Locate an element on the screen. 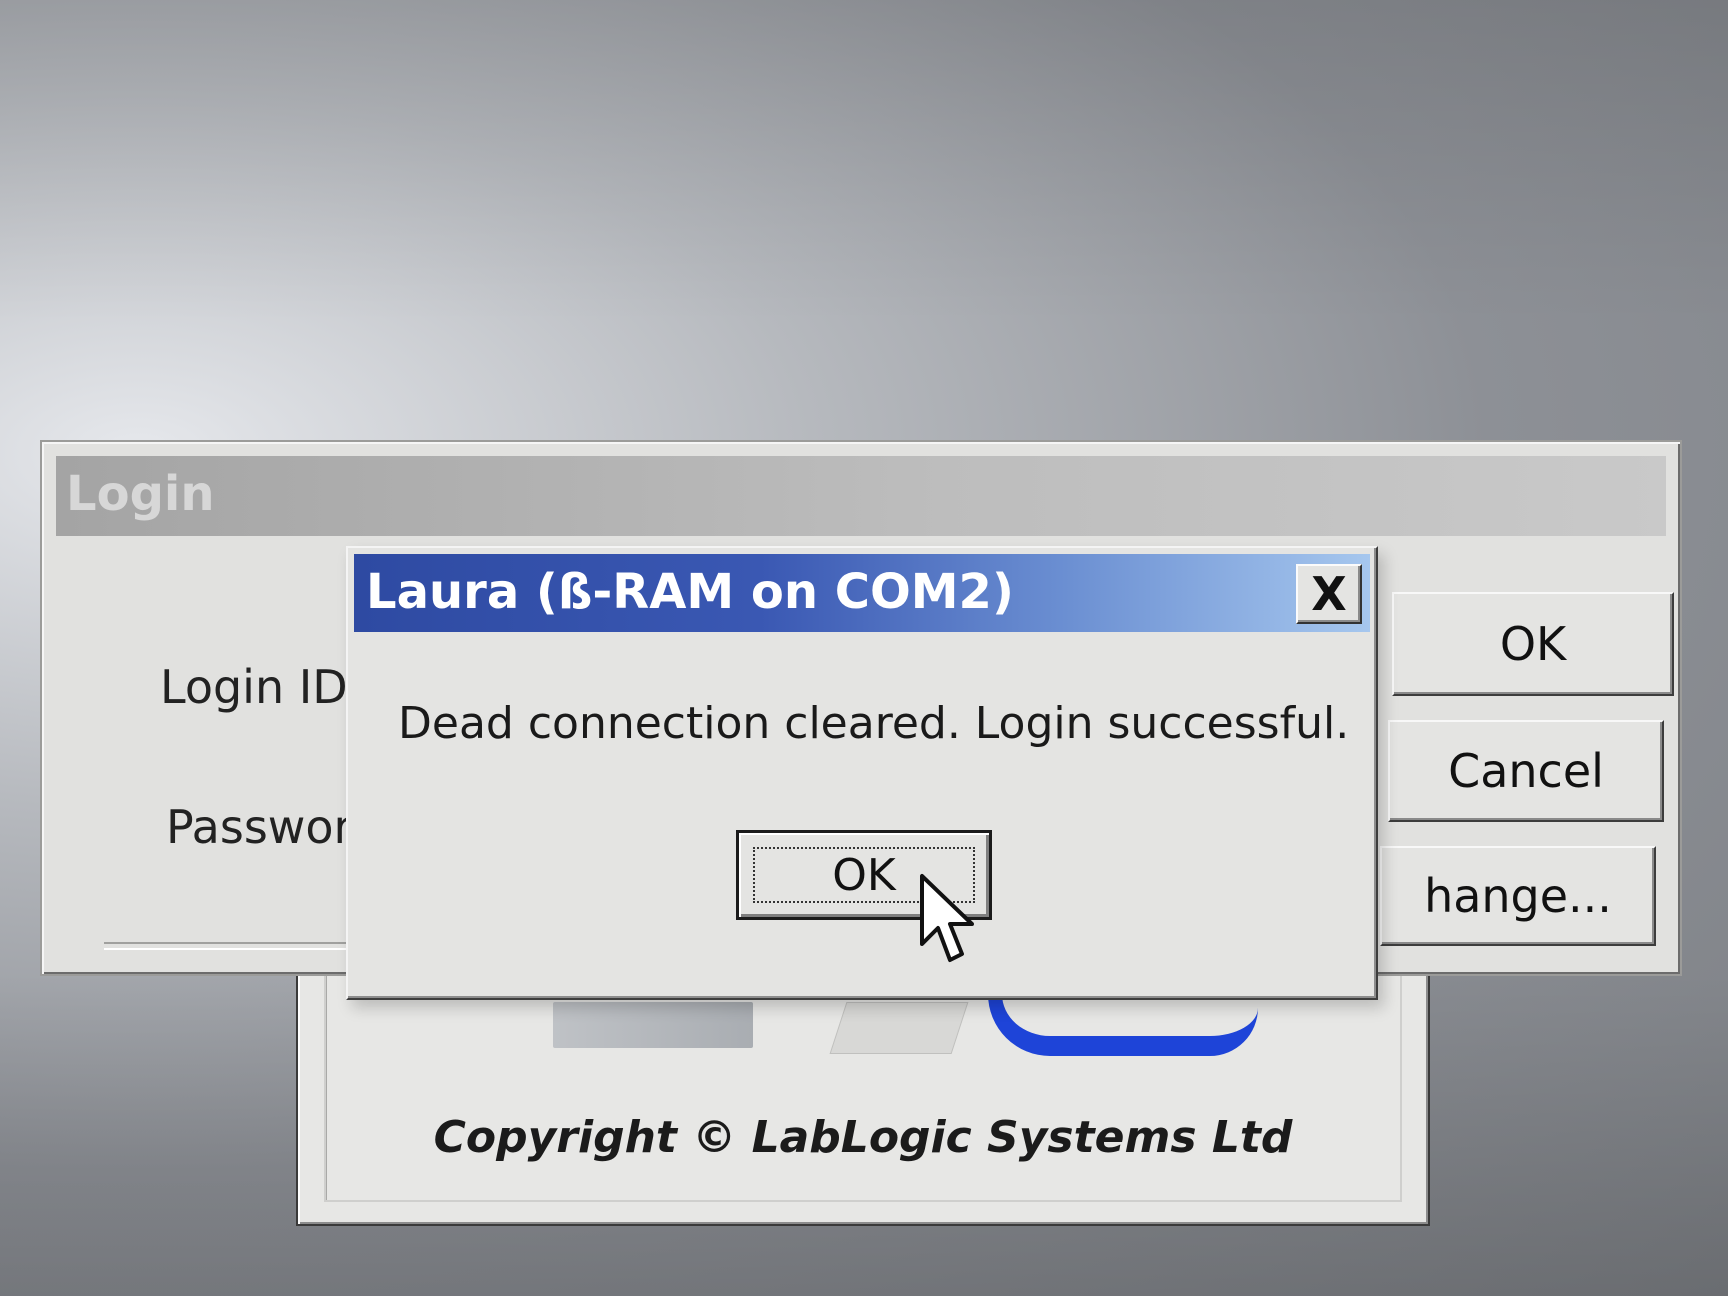 The height and width of the screenshot is (1296, 1728). message-box-title: Laura (ß-RAM on COM2) is located at coordinates (690, 592).